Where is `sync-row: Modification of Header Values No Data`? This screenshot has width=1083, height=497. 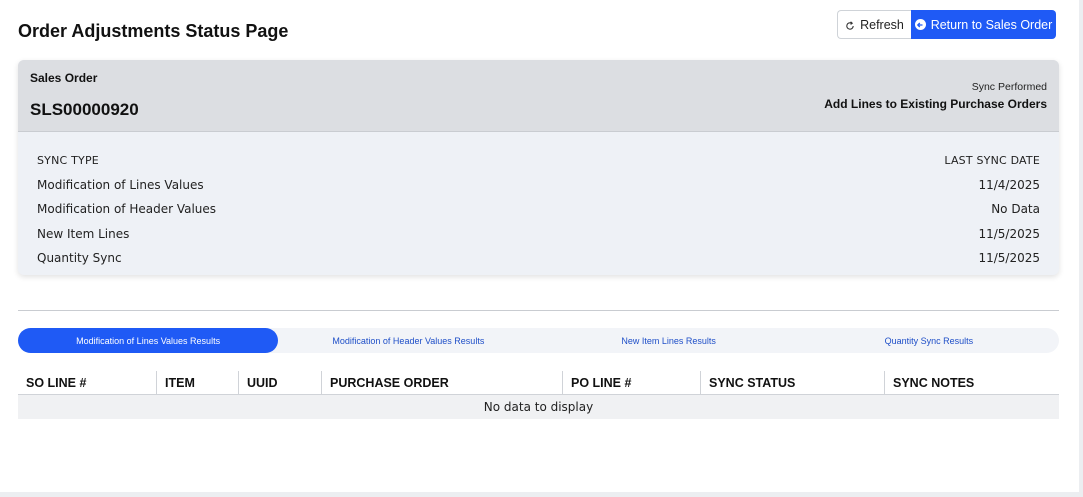
sync-row: Modification of Header Values No Data is located at coordinates (538, 209).